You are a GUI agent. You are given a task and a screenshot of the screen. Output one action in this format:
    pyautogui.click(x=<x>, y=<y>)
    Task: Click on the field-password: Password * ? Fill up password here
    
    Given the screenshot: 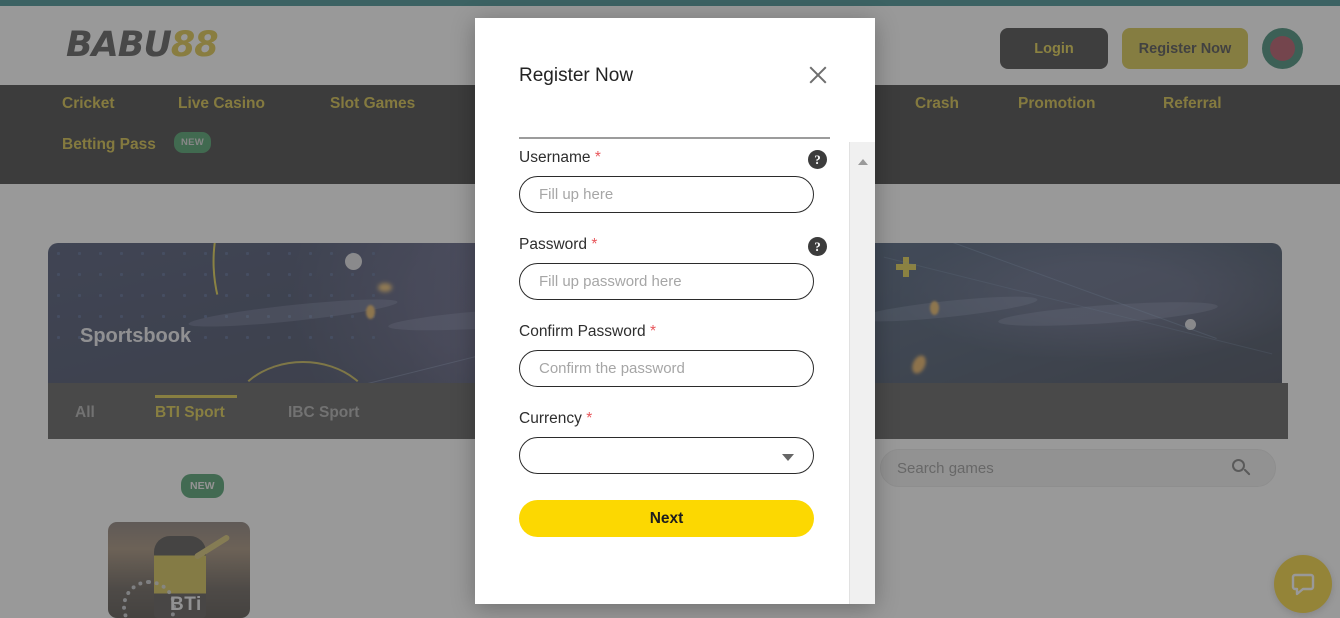 What is the action you would take?
    pyautogui.click(x=675, y=268)
    